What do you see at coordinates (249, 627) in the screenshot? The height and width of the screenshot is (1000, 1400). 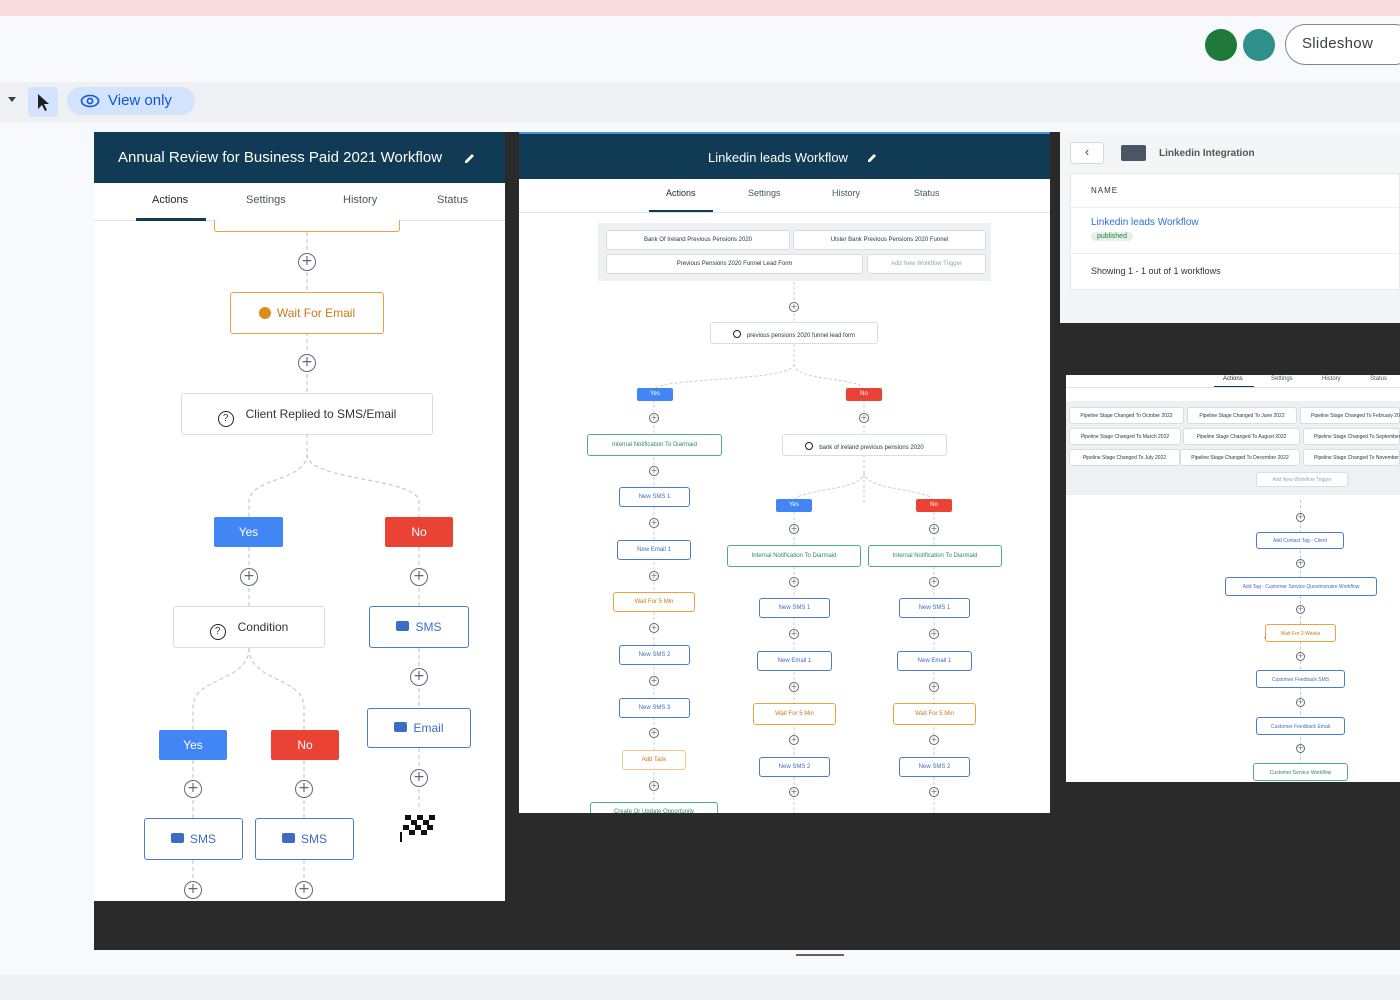 I see `condition-step: ? Condition` at bounding box center [249, 627].